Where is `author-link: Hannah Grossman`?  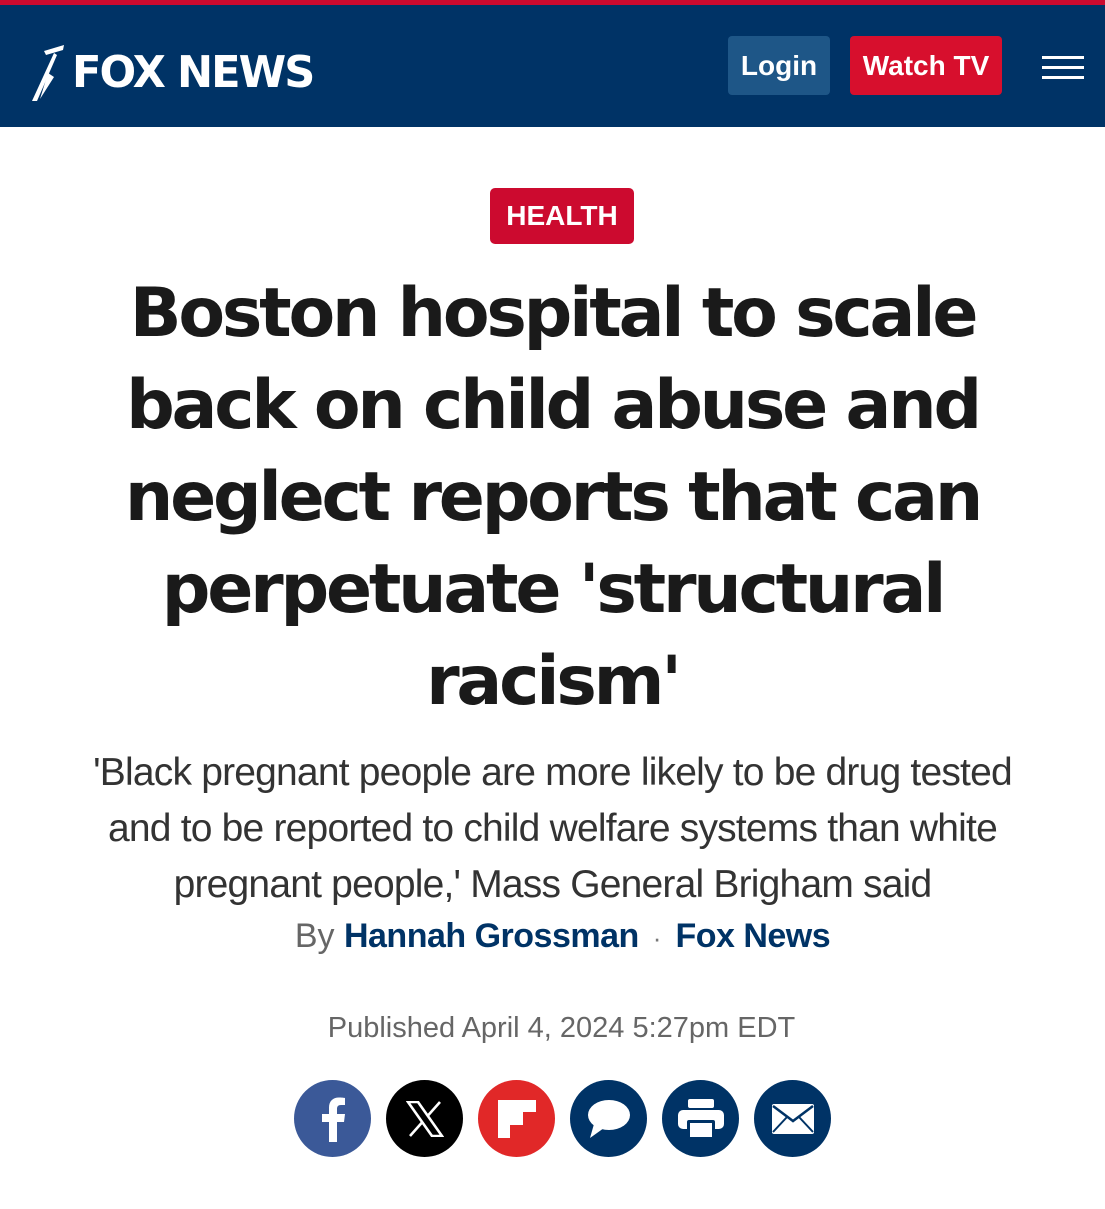
author-link: Hannah Grossman is located at coordinates (491, 936).